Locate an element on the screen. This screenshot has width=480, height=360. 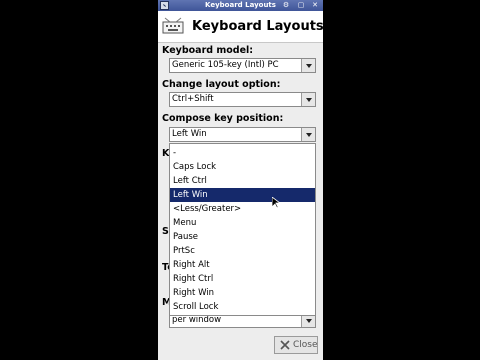
dropdown-option: - is located at coordinates (242, 153).